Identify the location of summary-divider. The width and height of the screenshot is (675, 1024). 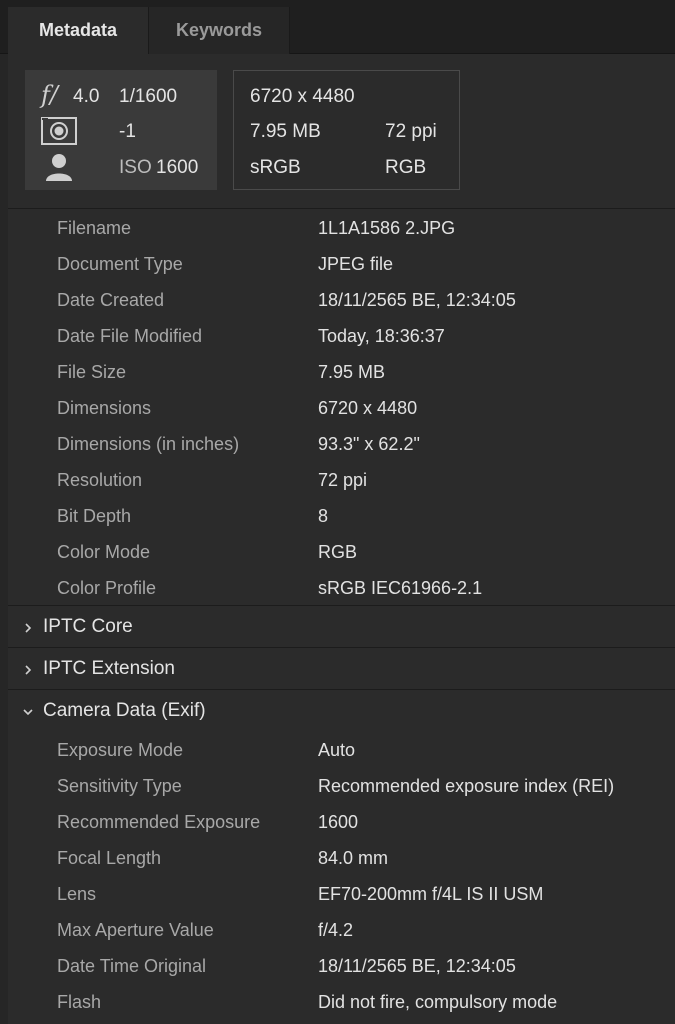
(341, 208).